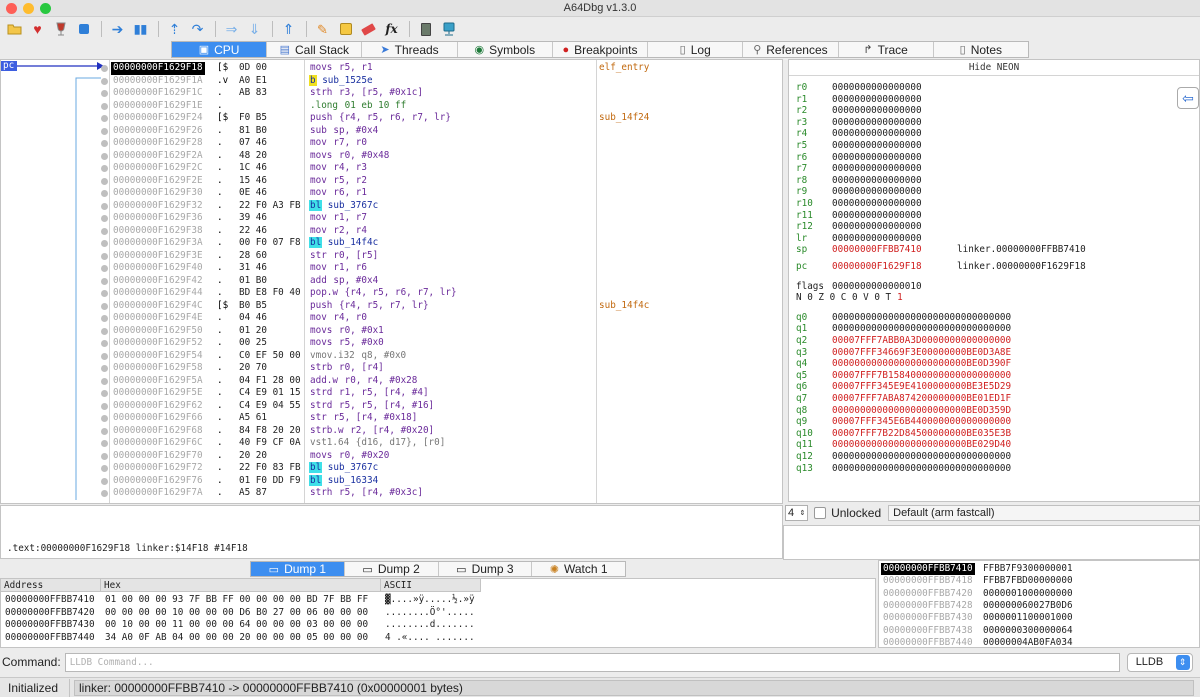  Describe the element at coordinates (486, 569) in the screenshot. I see `tab-dump-3: ▭ Dump 3` at that location.